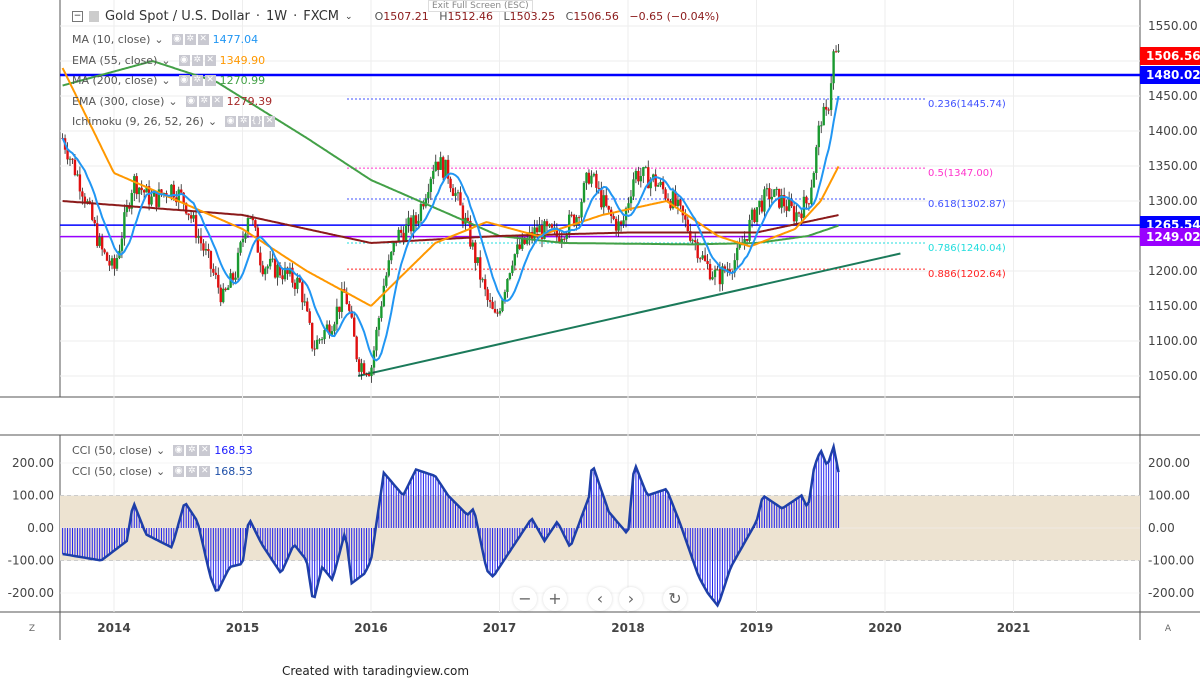 Image resolution: width=1200 pixels, height=687 pixels. I want to click on indicator-legend: Ichimoku (9, 26, 52, 26) ⌄ ◉ ✲{} ✕, so click(175, 121).